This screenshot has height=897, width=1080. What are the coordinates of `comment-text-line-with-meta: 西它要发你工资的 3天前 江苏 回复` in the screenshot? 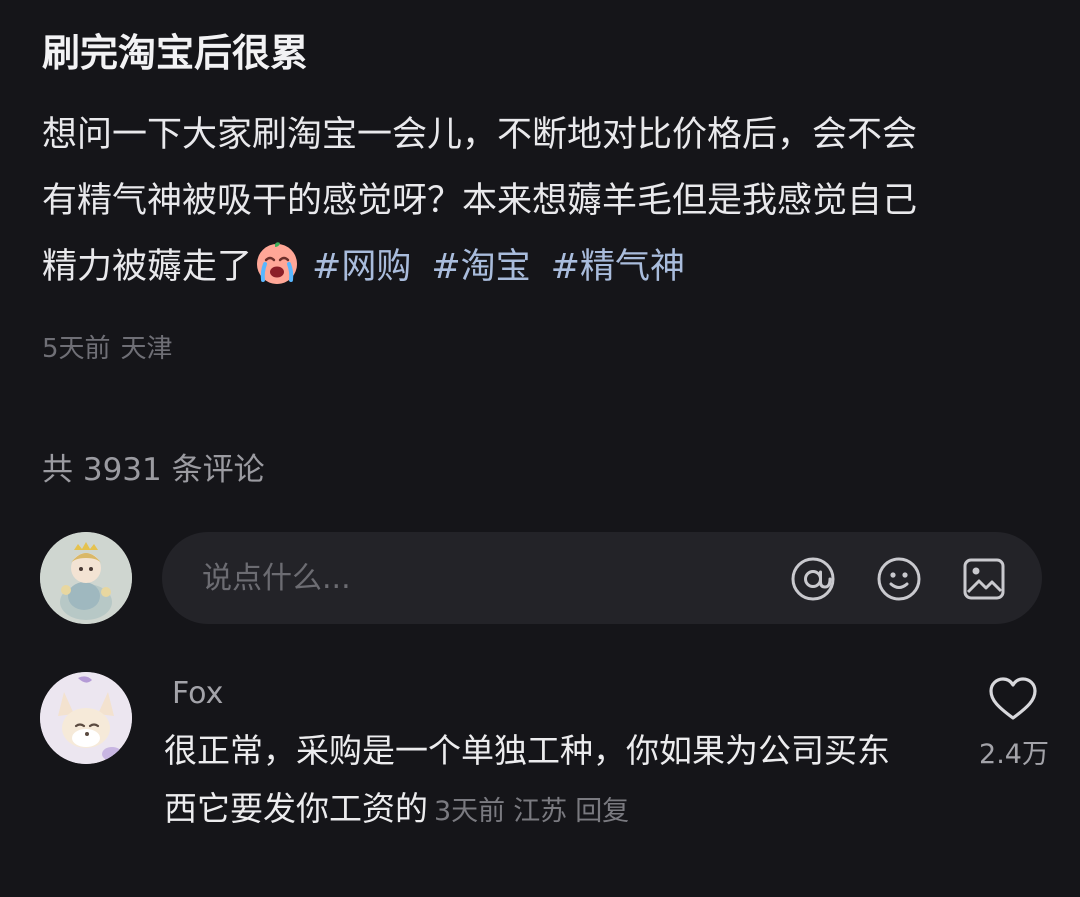 It's located at (559, 810).